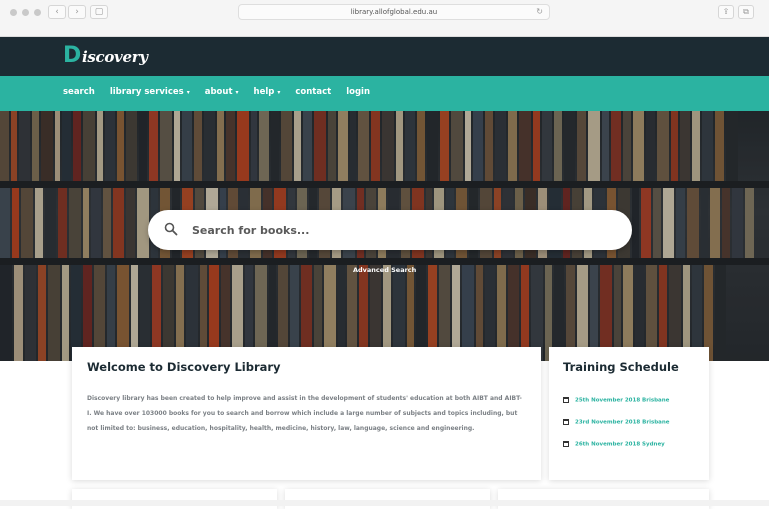 The image size is (769, 509). I want to click on schedule-text: 26th November 2018 Sydney, so click(620, 444).